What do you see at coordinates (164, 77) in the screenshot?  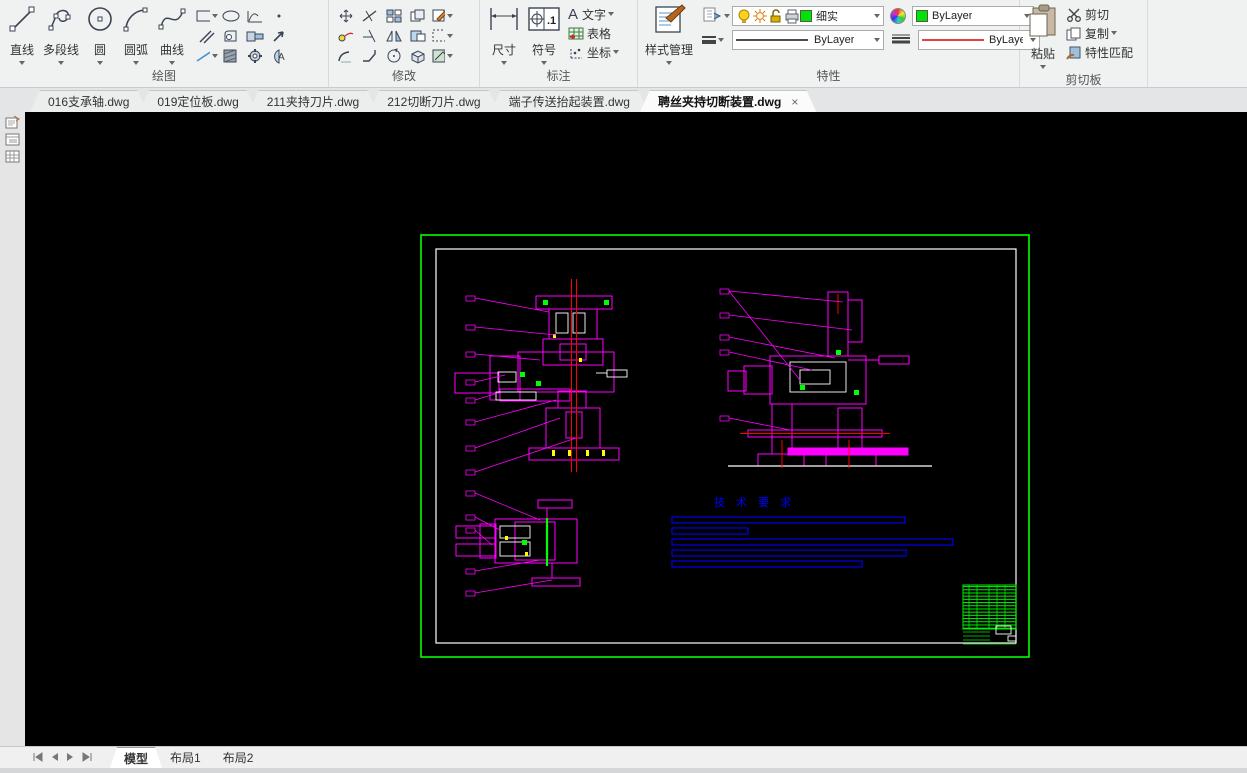 I see `draw-panel-label: 绘图` at bounding box center [164, 77].